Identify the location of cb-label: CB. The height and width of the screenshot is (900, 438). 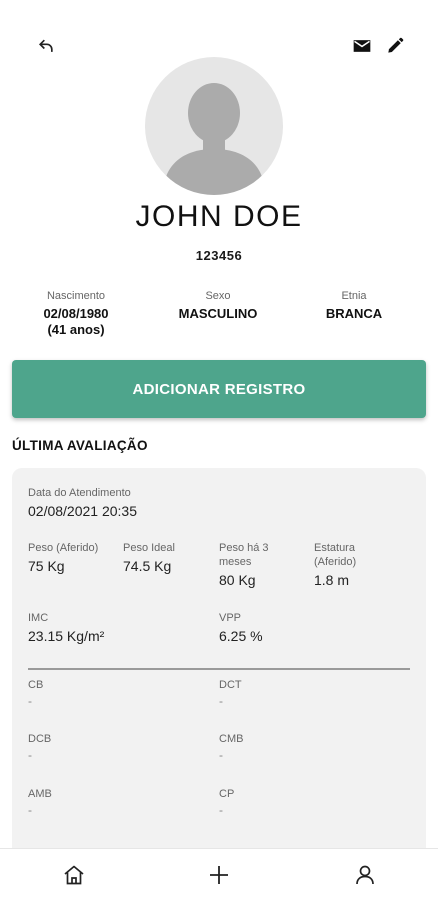
(36, 685).